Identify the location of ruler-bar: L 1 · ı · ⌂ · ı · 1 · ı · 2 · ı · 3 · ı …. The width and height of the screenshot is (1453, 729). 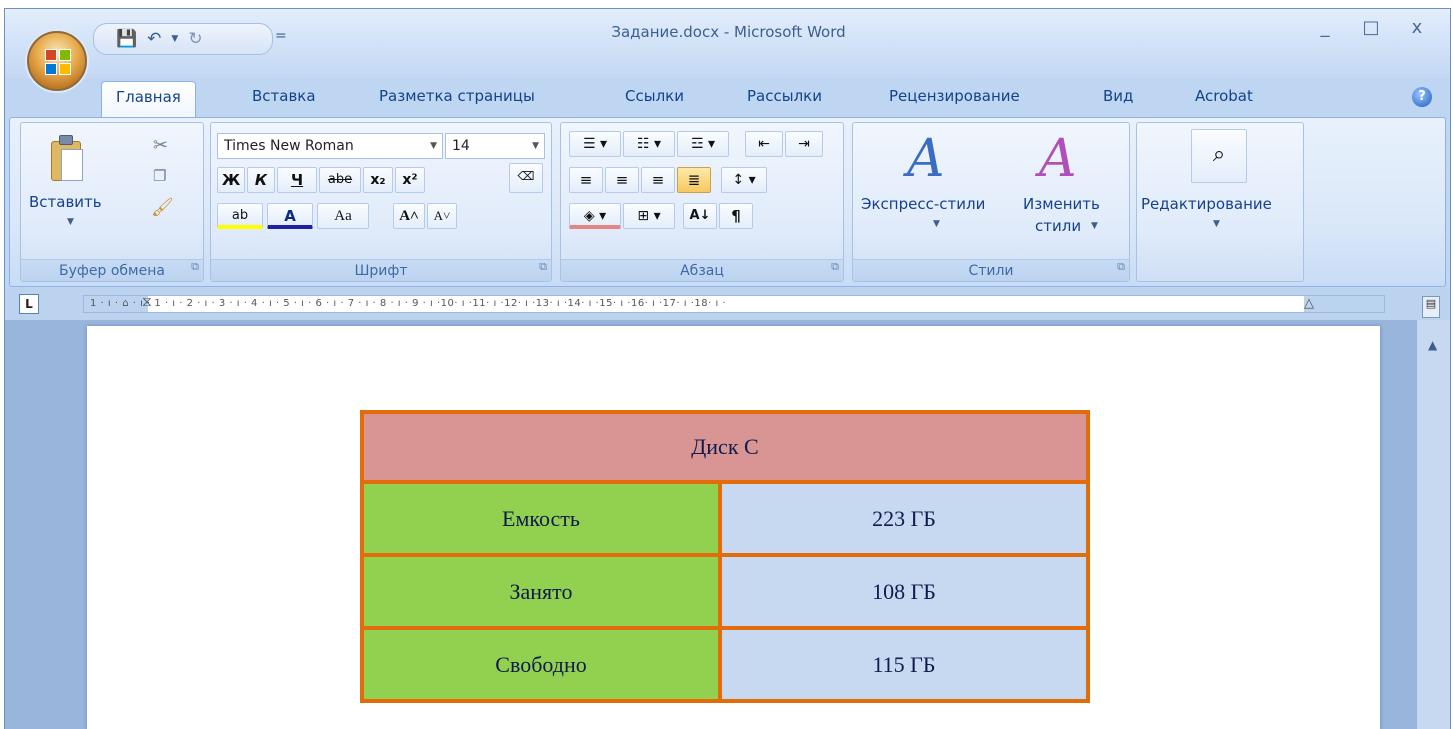
(727, 304).